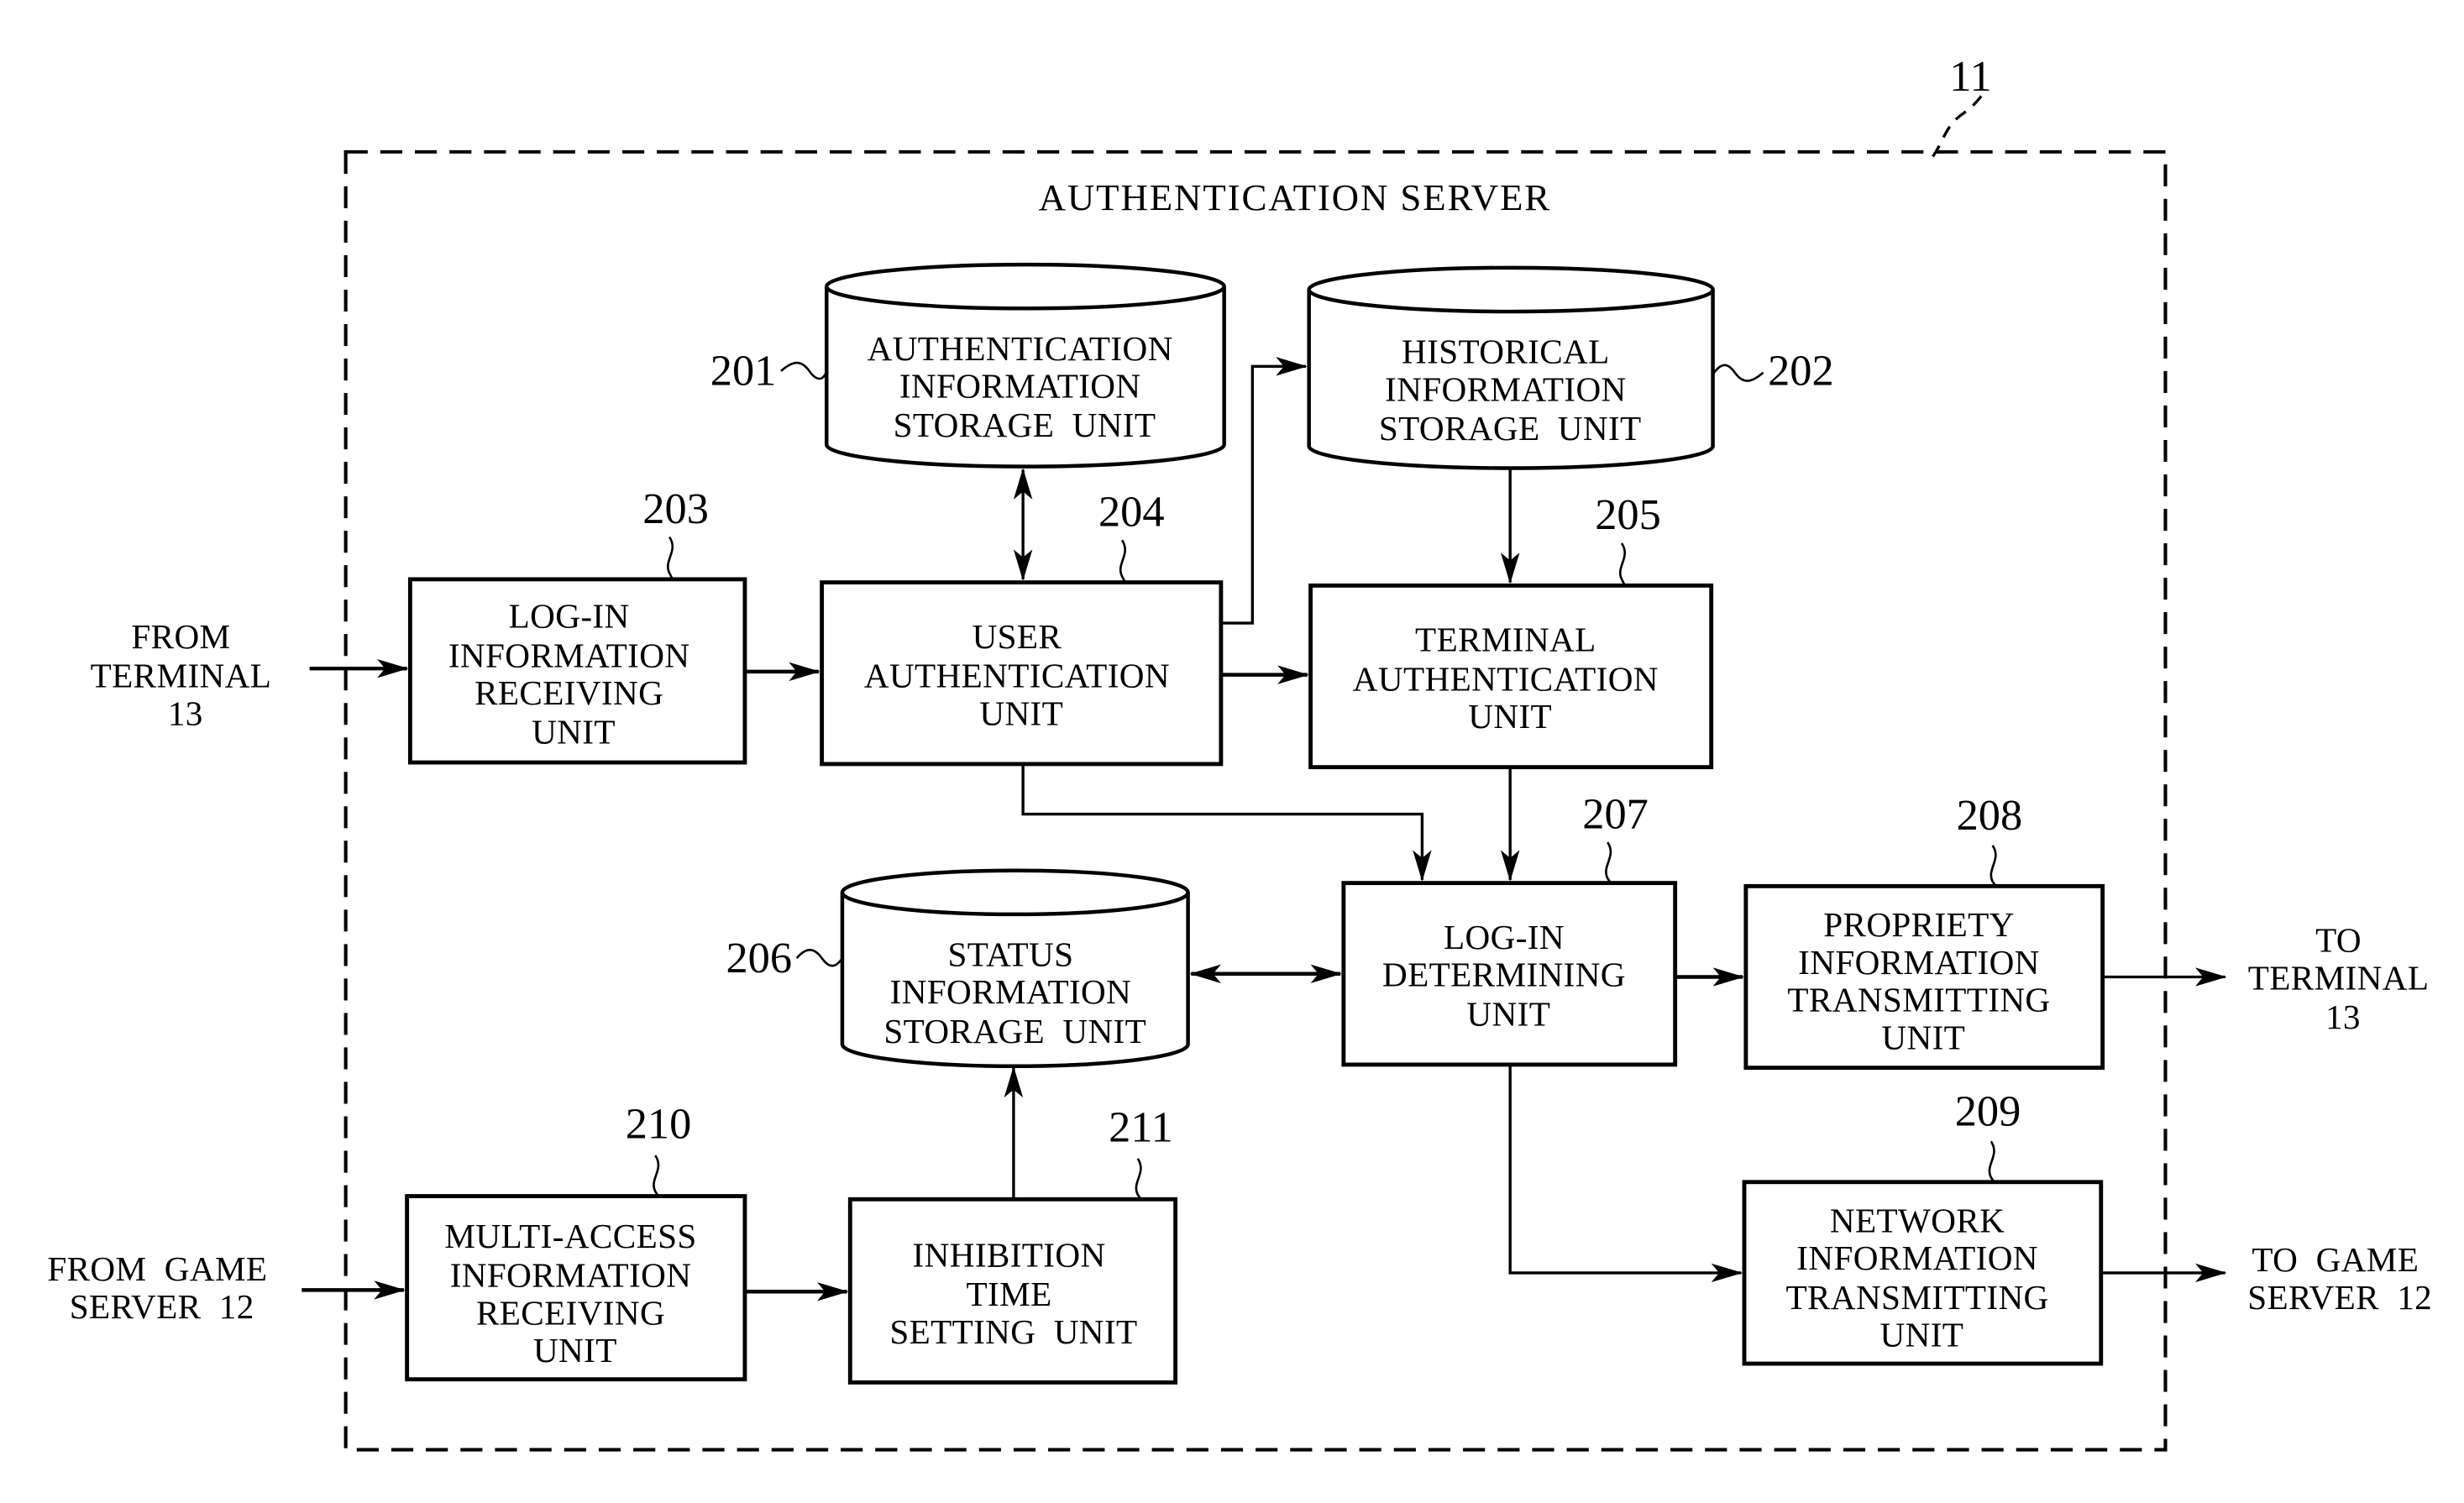 The height and width of the screenshot is (1503, 2464). I want to click on unit-206-status-info-storage: STATUS INFORMATION STORAGE UNIT 206, so click(958, 968).